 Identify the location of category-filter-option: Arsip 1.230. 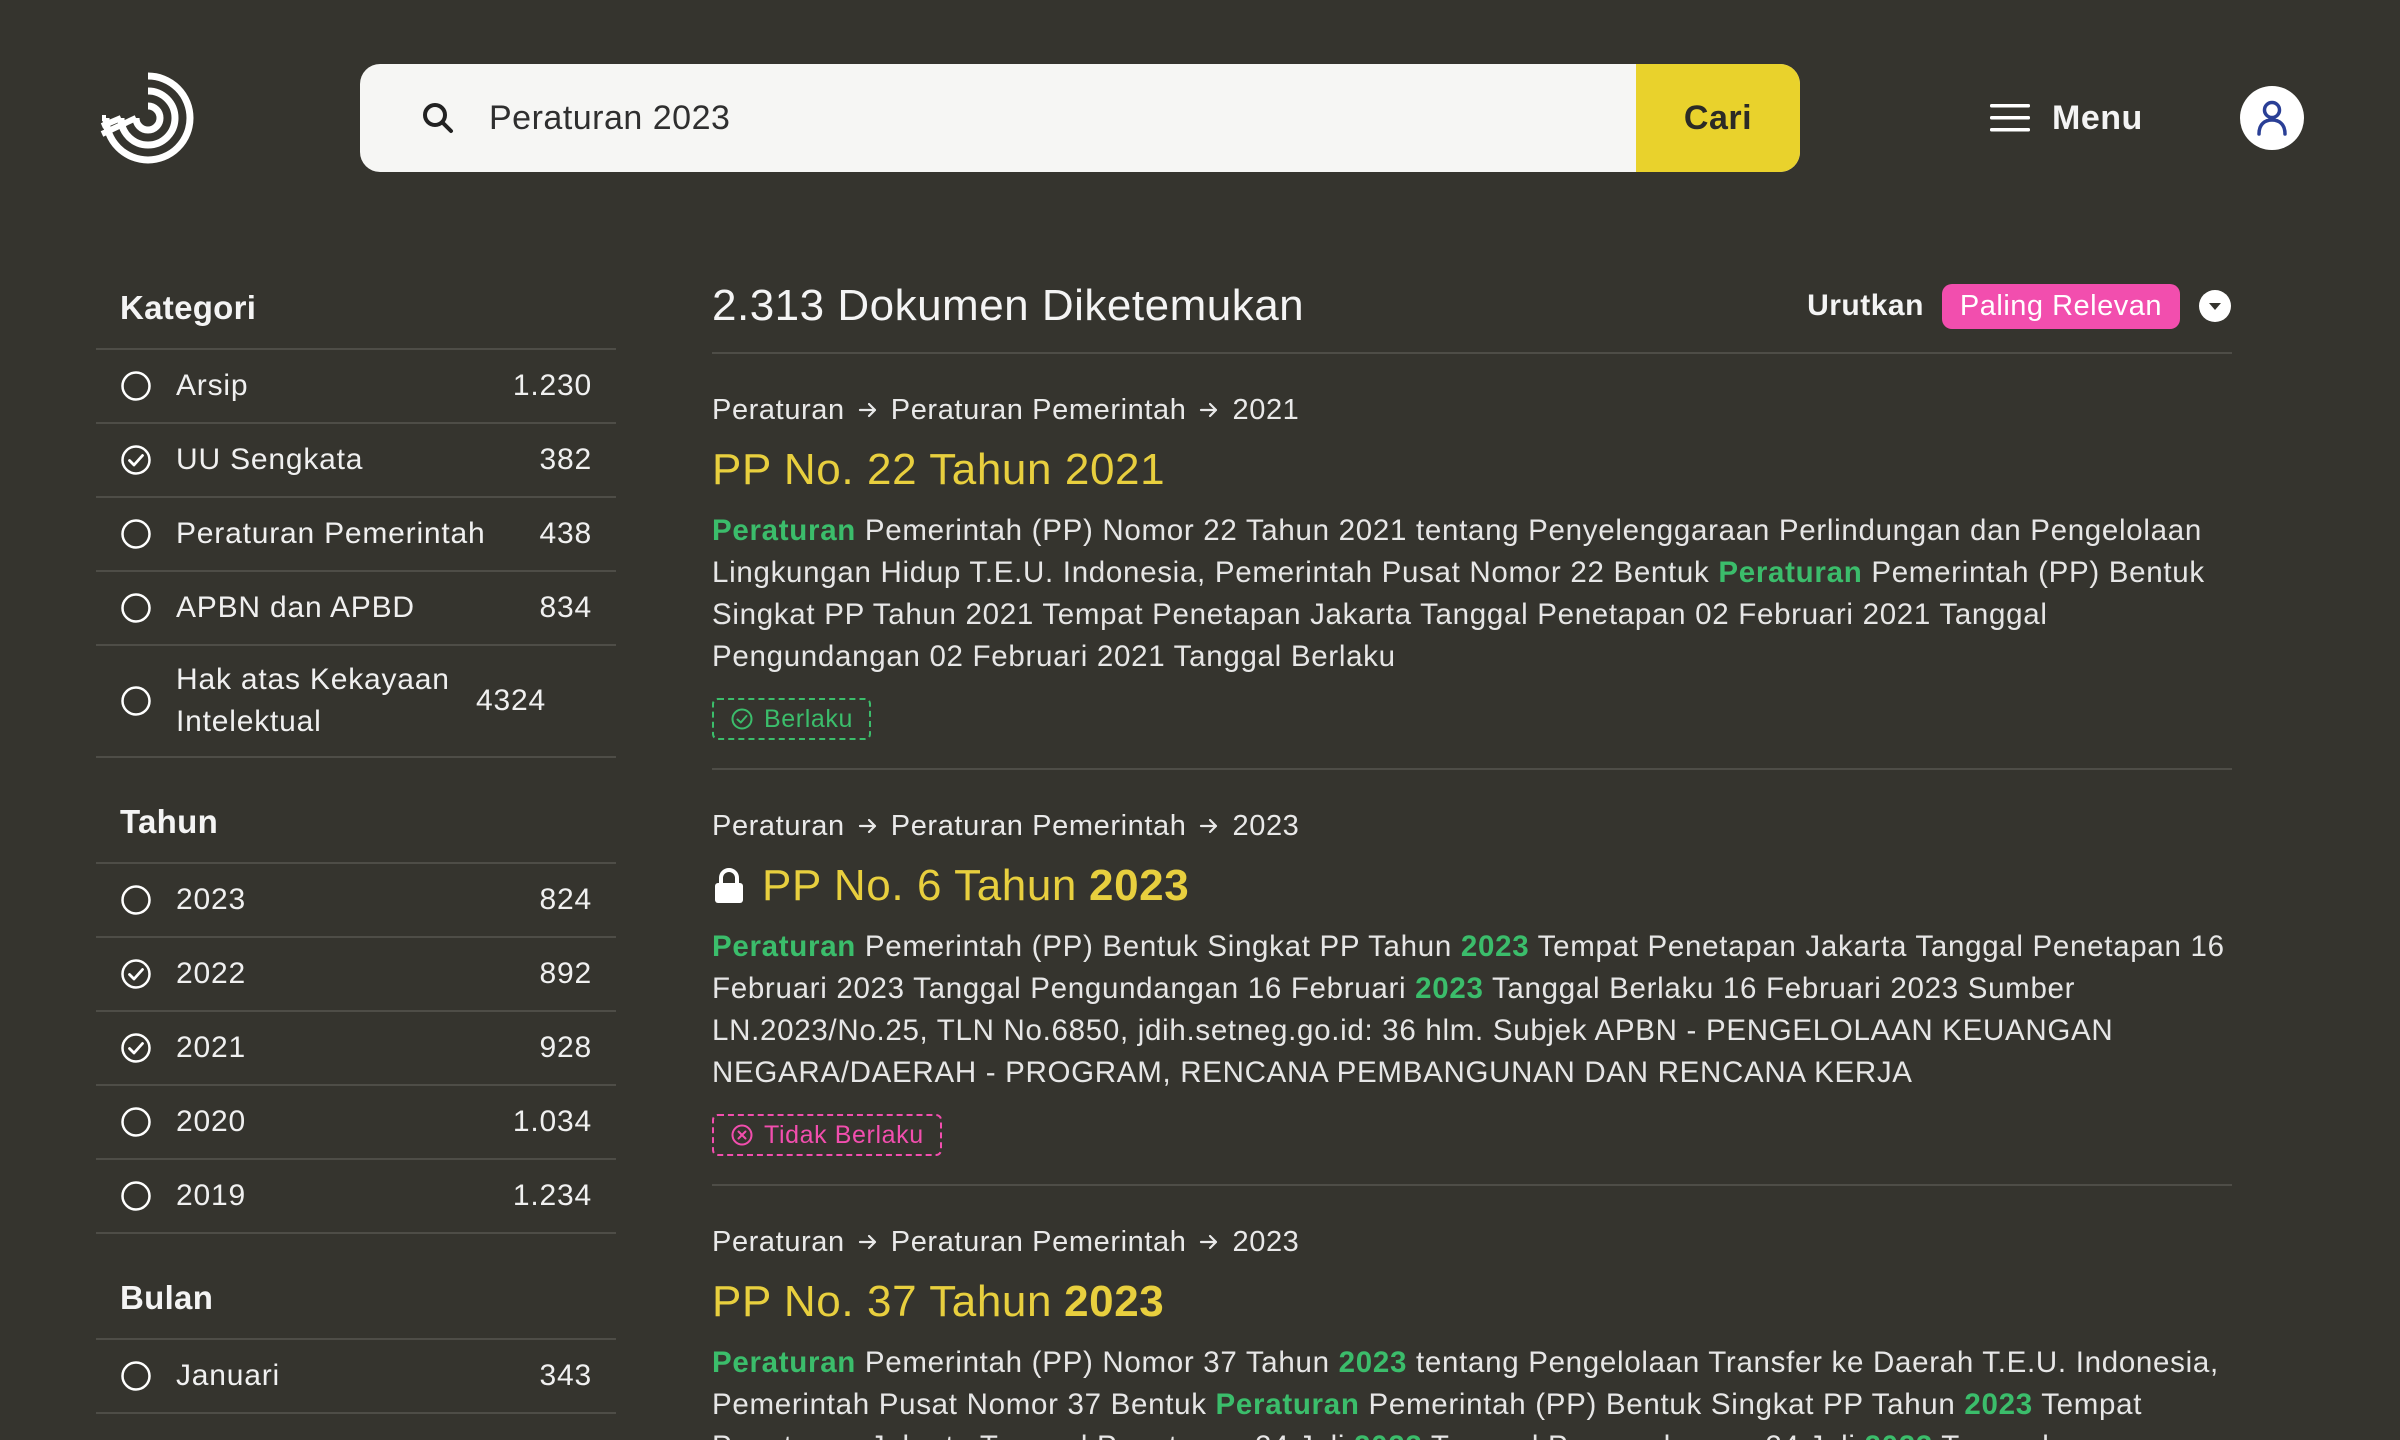
(356, 387).